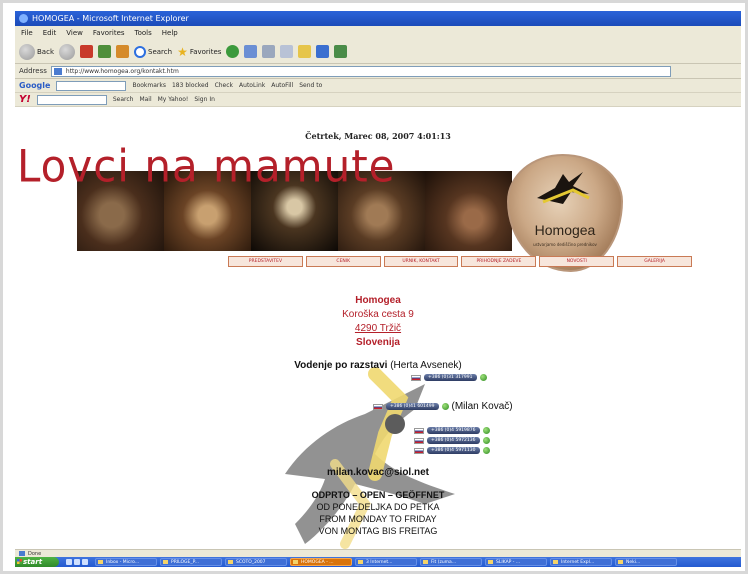 The width and height of the screenshot is (748, 574). What do you see at coordinates (67, 51) in the screenshot?
I see `forward-button` at bounding box center [67, 51].